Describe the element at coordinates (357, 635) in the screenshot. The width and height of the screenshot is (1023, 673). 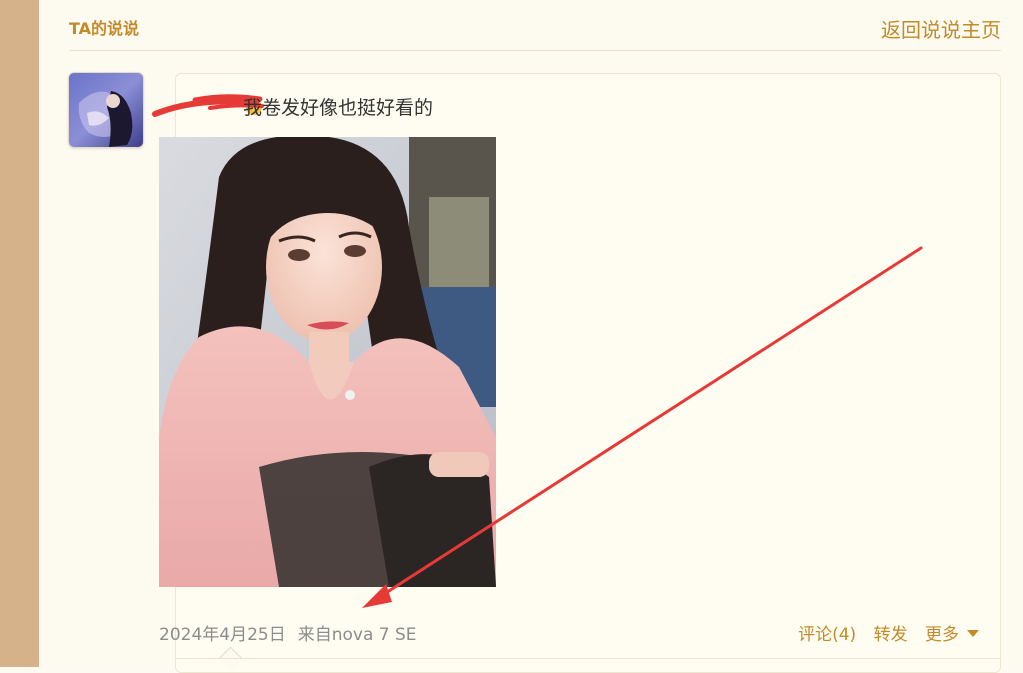
I see `post-source-device: 来自nova 7 SE` at that location.